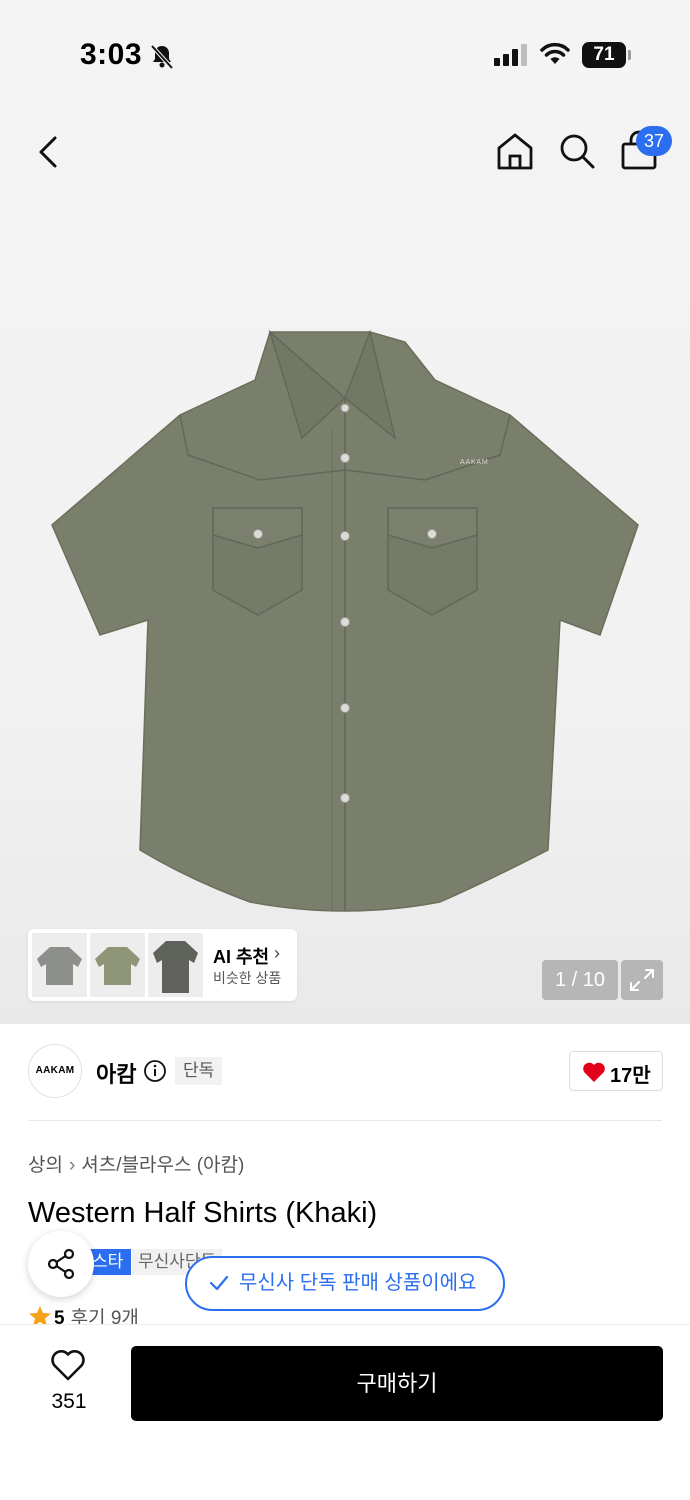 The width and height of the screenshot is (690, 1500). I want to click on heart-outline-icon, so click(68, 1365).